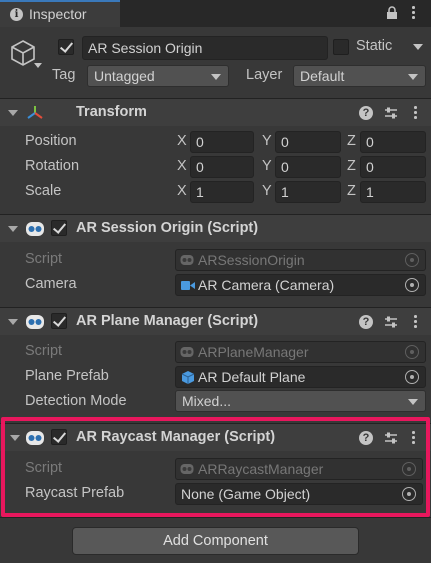 The width and height of the screenshot is (431, 563). What do you see at coordinates (67, 376) in the screenshot?
I see `plane-prefab-label: Plane Prefab` at bounding box center [67, 376].